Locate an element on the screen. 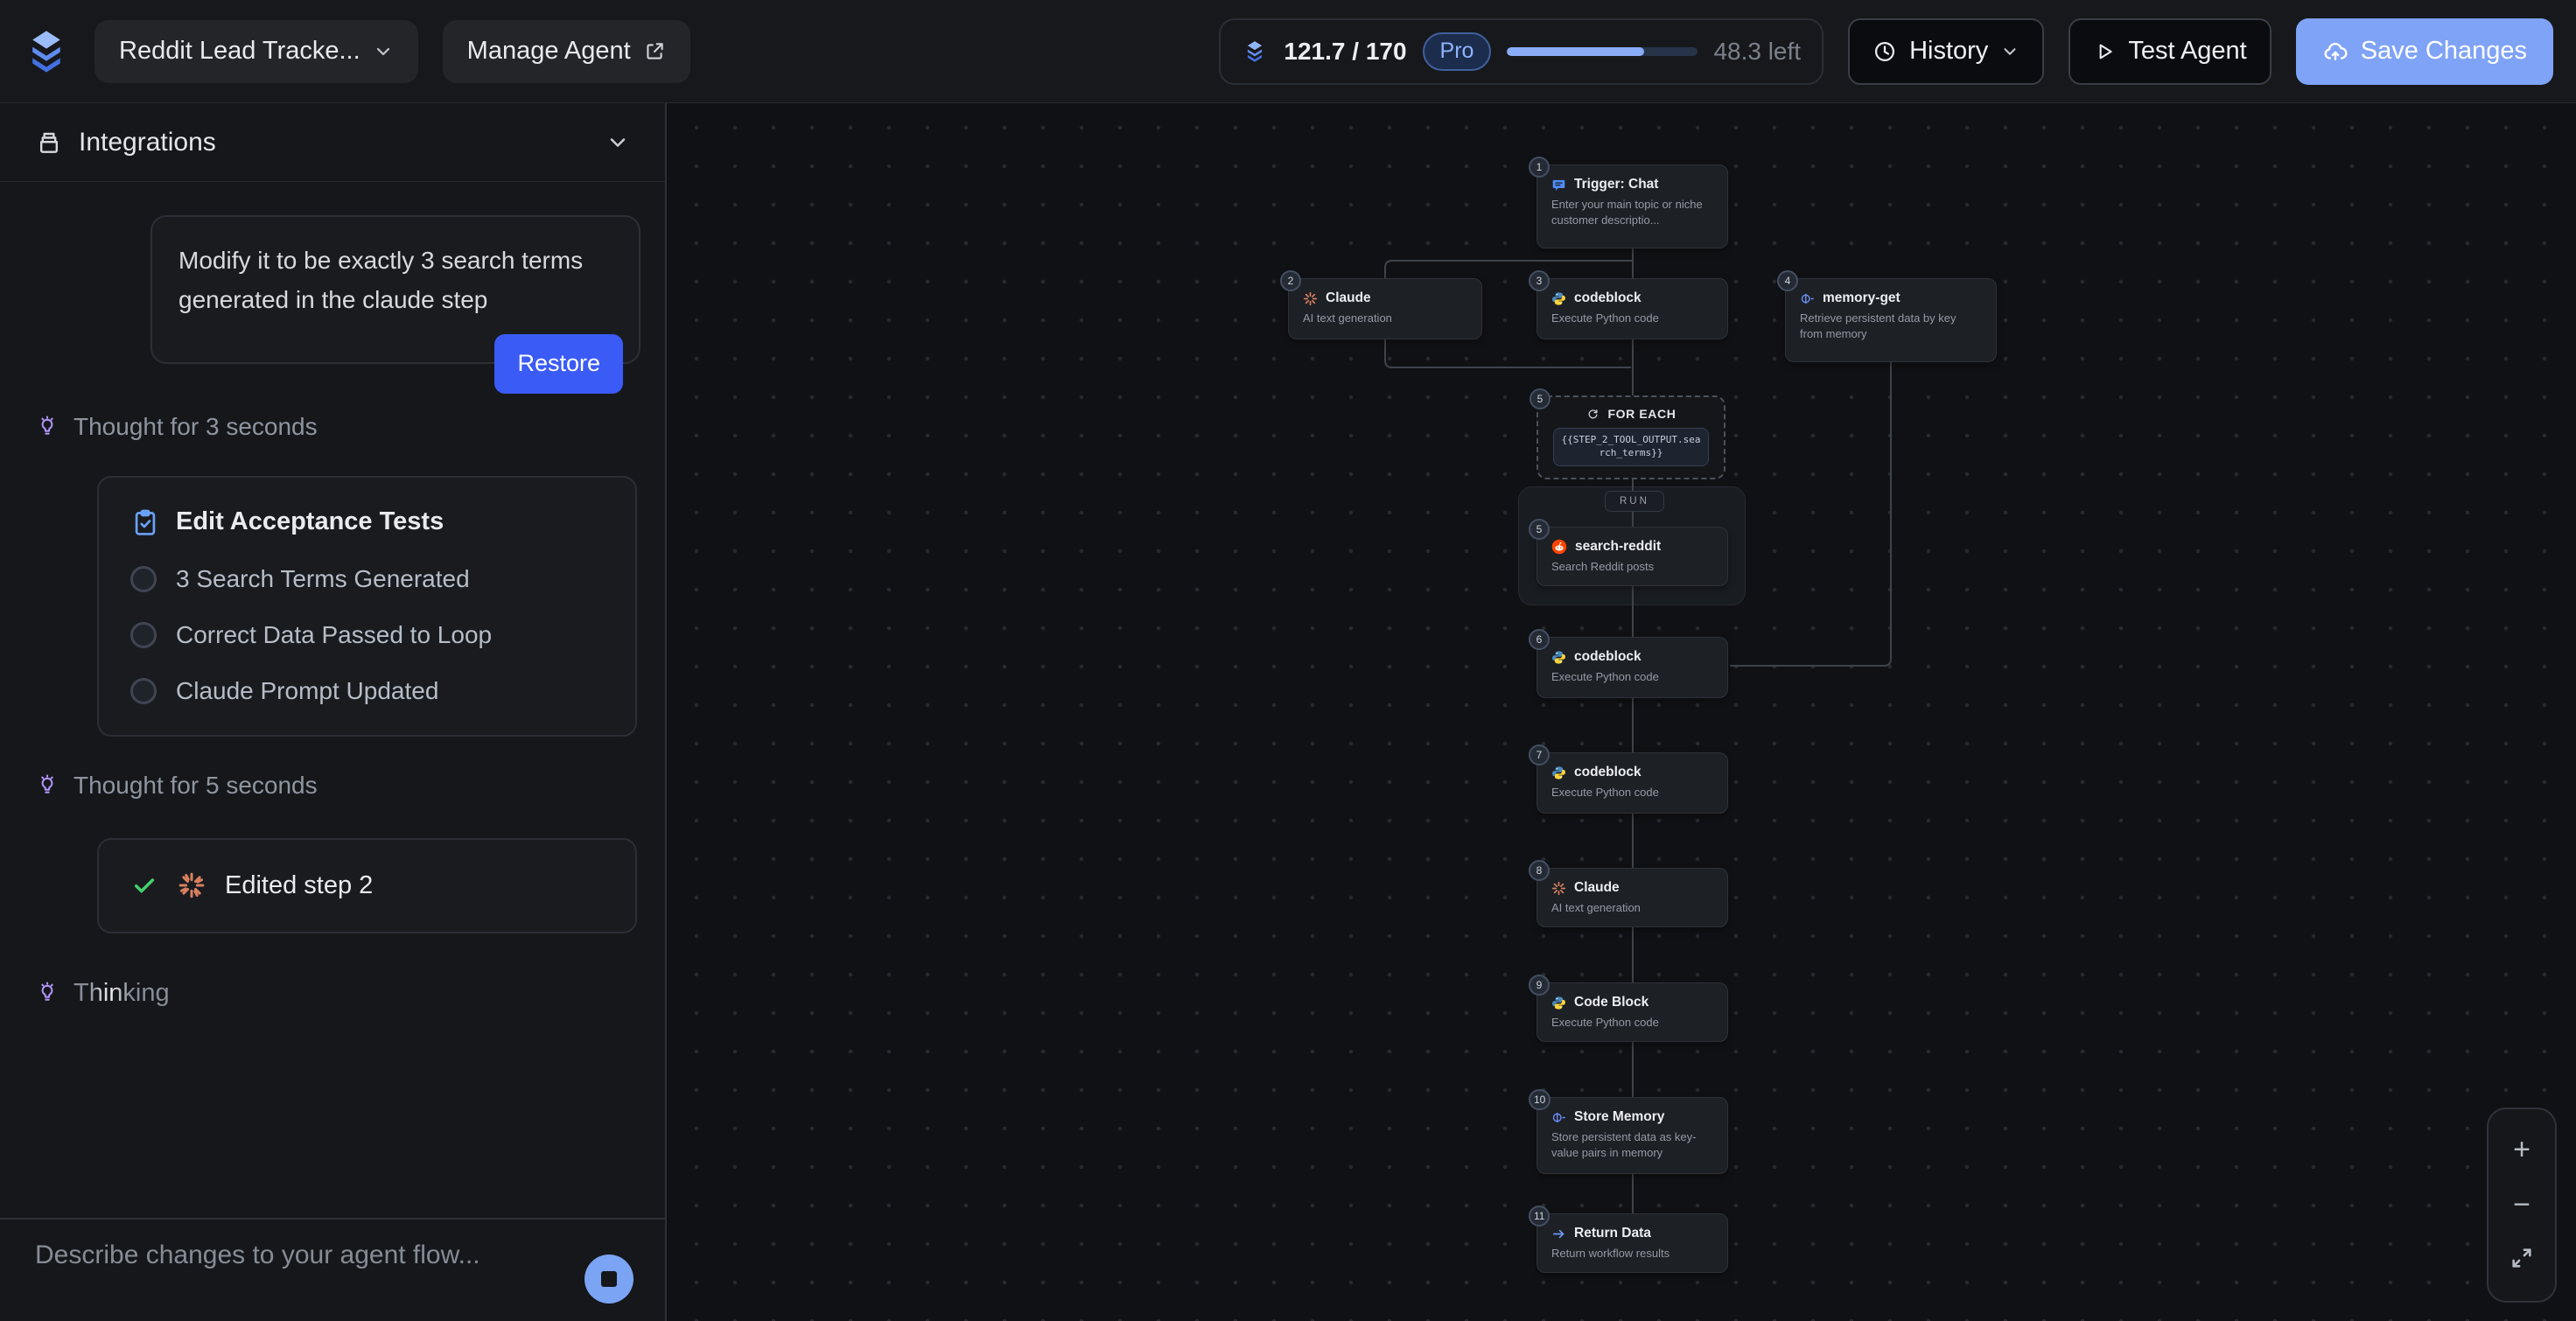 This screenshot has width=2576, height=1321. thought-row-1: Thought for 3 seconds is located at coordinates (350, 427).